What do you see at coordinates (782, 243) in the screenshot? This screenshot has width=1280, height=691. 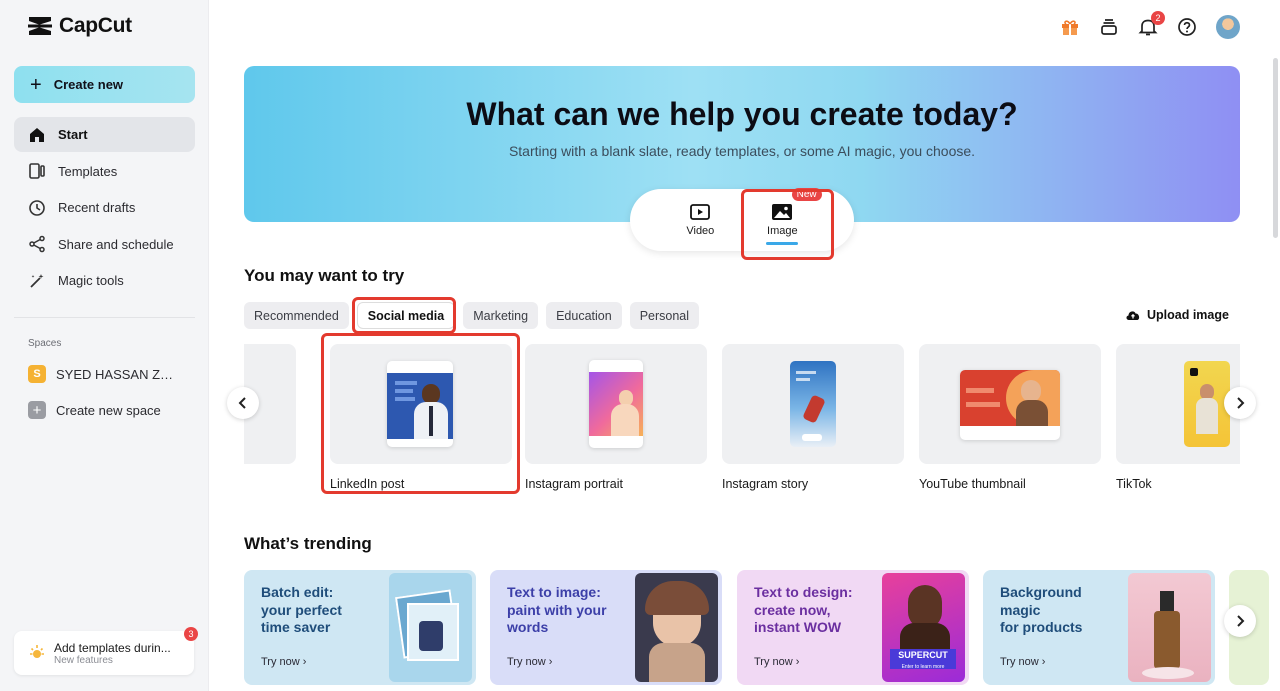 I see `selected-underline` at bounding box center [782, 243].